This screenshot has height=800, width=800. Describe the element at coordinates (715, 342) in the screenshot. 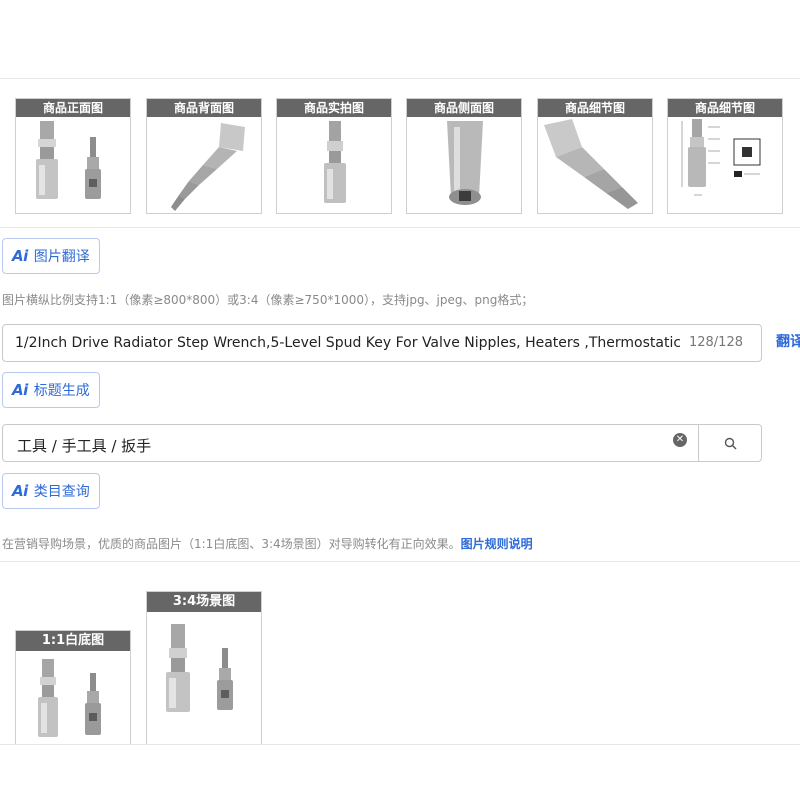

I see `title-char-count: 128/128` at that location.